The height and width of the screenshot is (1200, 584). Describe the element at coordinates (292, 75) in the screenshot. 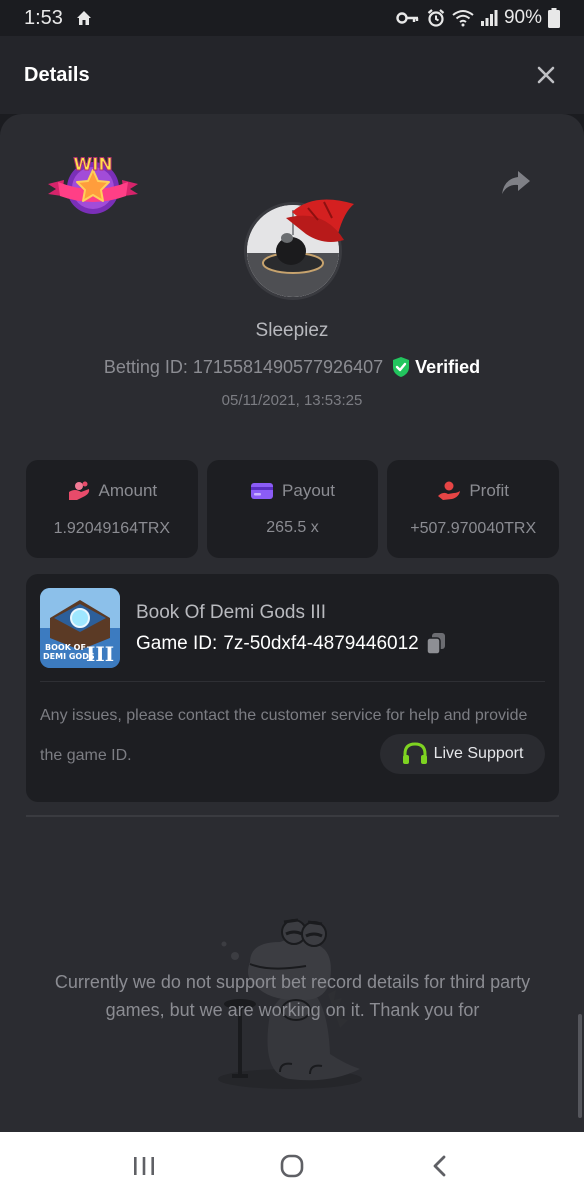

I see `details-header: Details` at that location.